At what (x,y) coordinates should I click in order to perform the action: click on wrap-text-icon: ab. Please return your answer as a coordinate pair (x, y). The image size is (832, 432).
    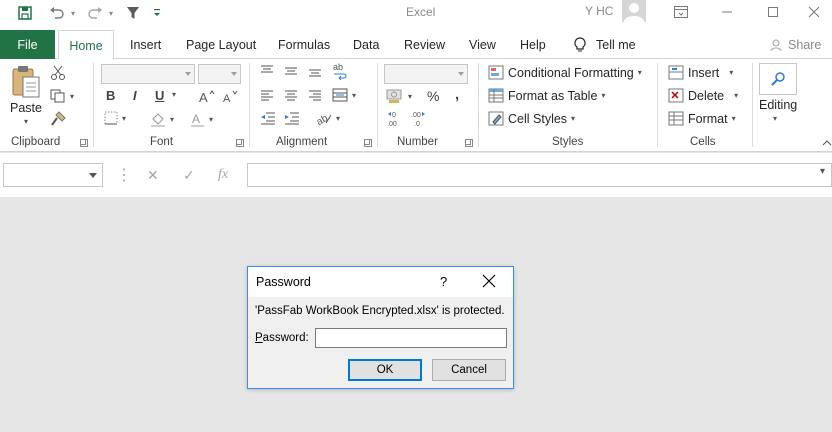
    Looking at the image, I should click on (340, 71).